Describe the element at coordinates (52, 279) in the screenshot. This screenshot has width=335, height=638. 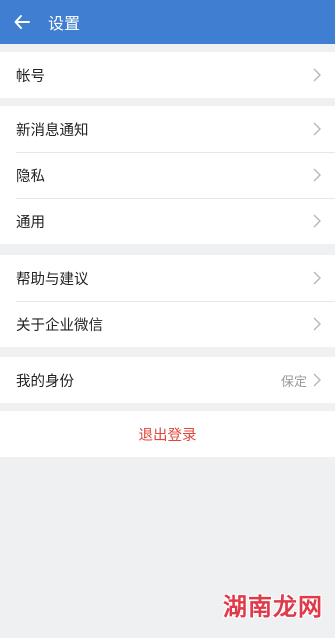
I see `settings-item-label: 帮助与建议` at that location.